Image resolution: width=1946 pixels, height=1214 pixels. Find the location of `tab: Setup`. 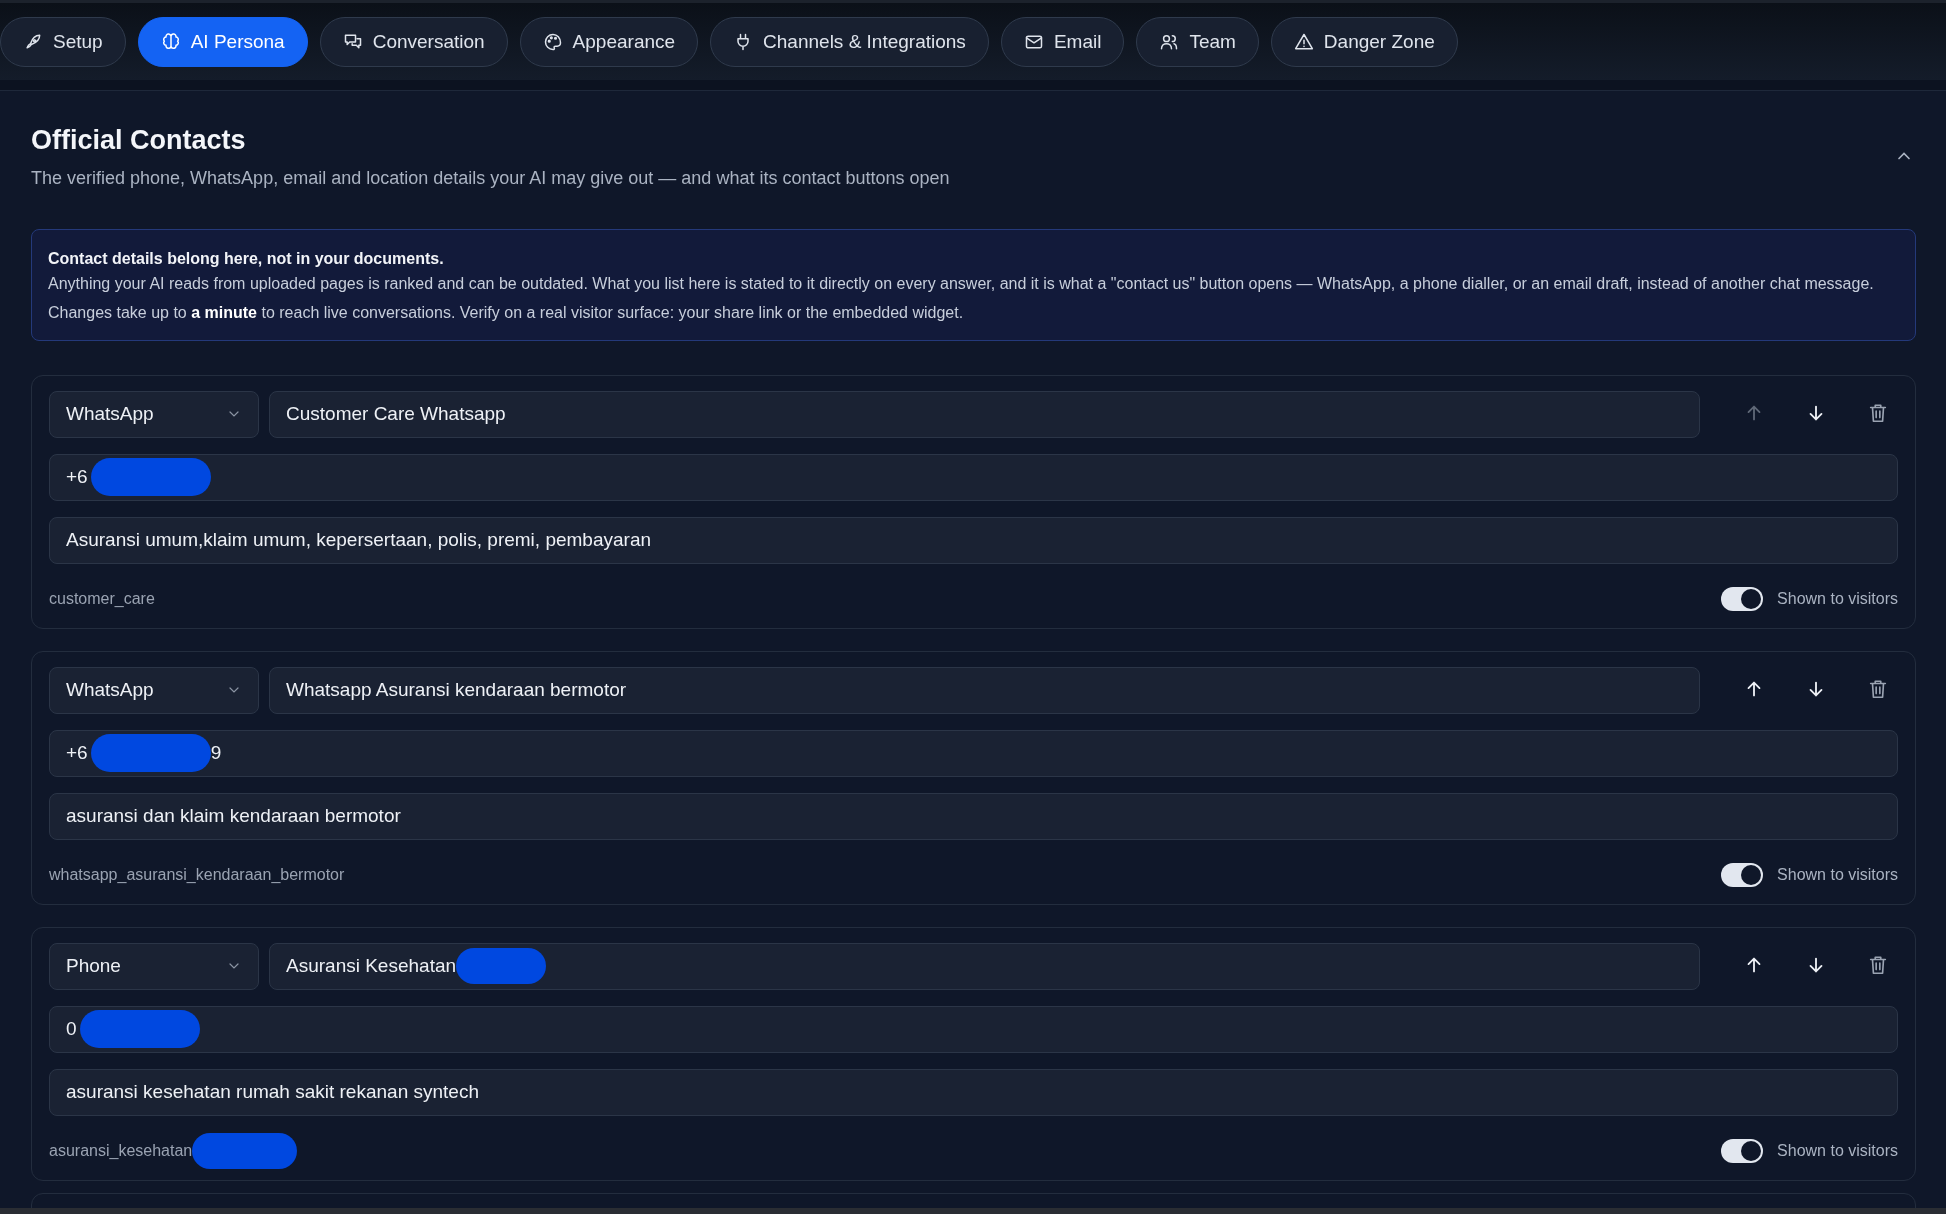

tab: Setup is located at coordinates (63, 41).